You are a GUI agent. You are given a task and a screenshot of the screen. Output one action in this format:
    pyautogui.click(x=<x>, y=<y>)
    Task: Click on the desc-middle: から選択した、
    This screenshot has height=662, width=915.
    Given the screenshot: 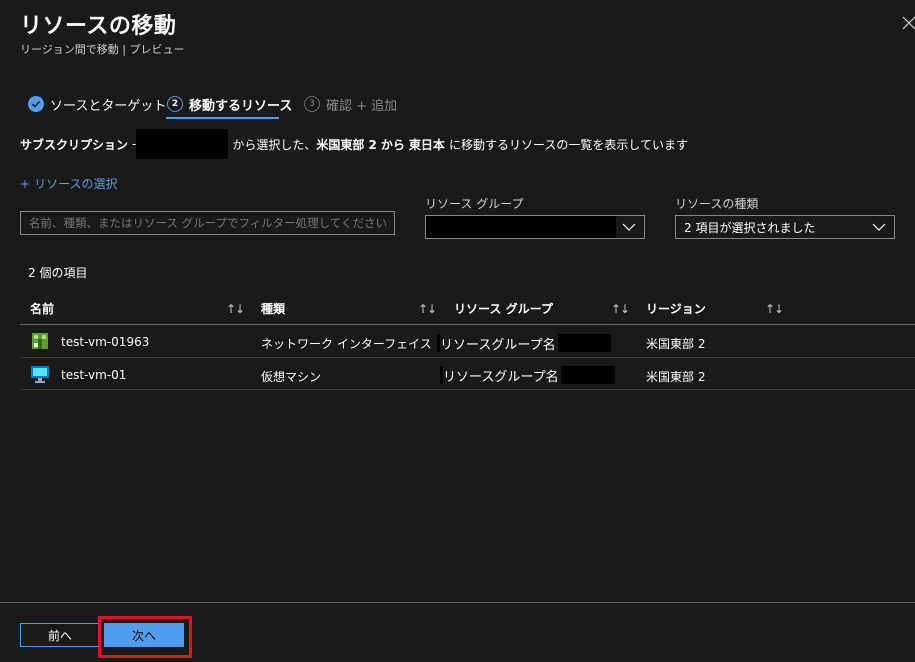 What is the action you would take?
    pyautogui.click(x=274, y=144)
    